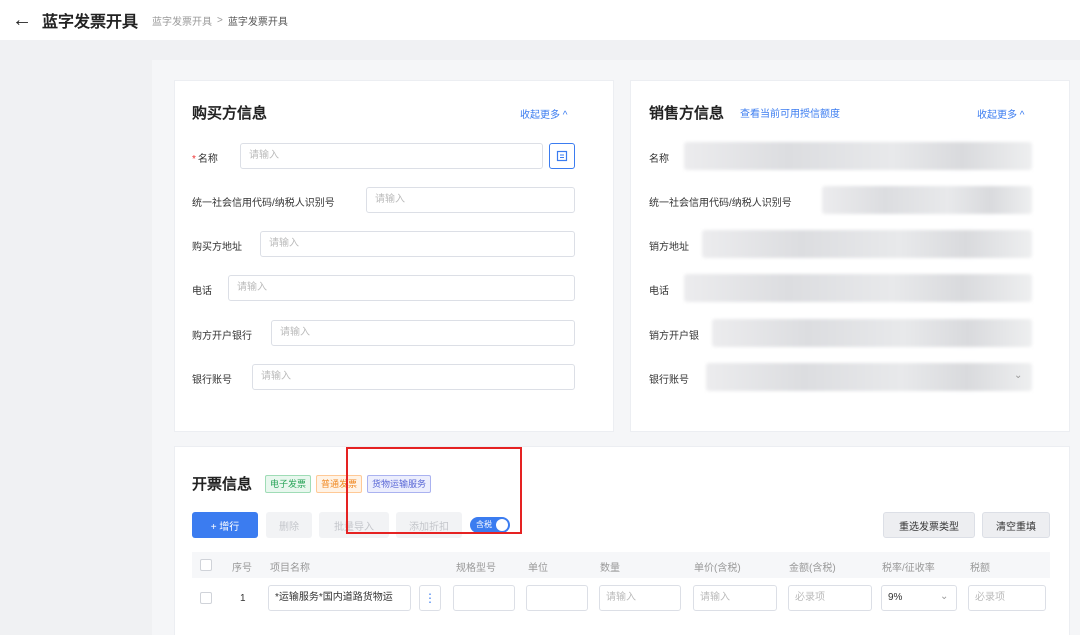 This screenshot has width=1080, height=635. What do you see at coordinates (413, 377) in the screenshot?
I see `buyer-account-input: 请输入` at bounding box center [413, 377].